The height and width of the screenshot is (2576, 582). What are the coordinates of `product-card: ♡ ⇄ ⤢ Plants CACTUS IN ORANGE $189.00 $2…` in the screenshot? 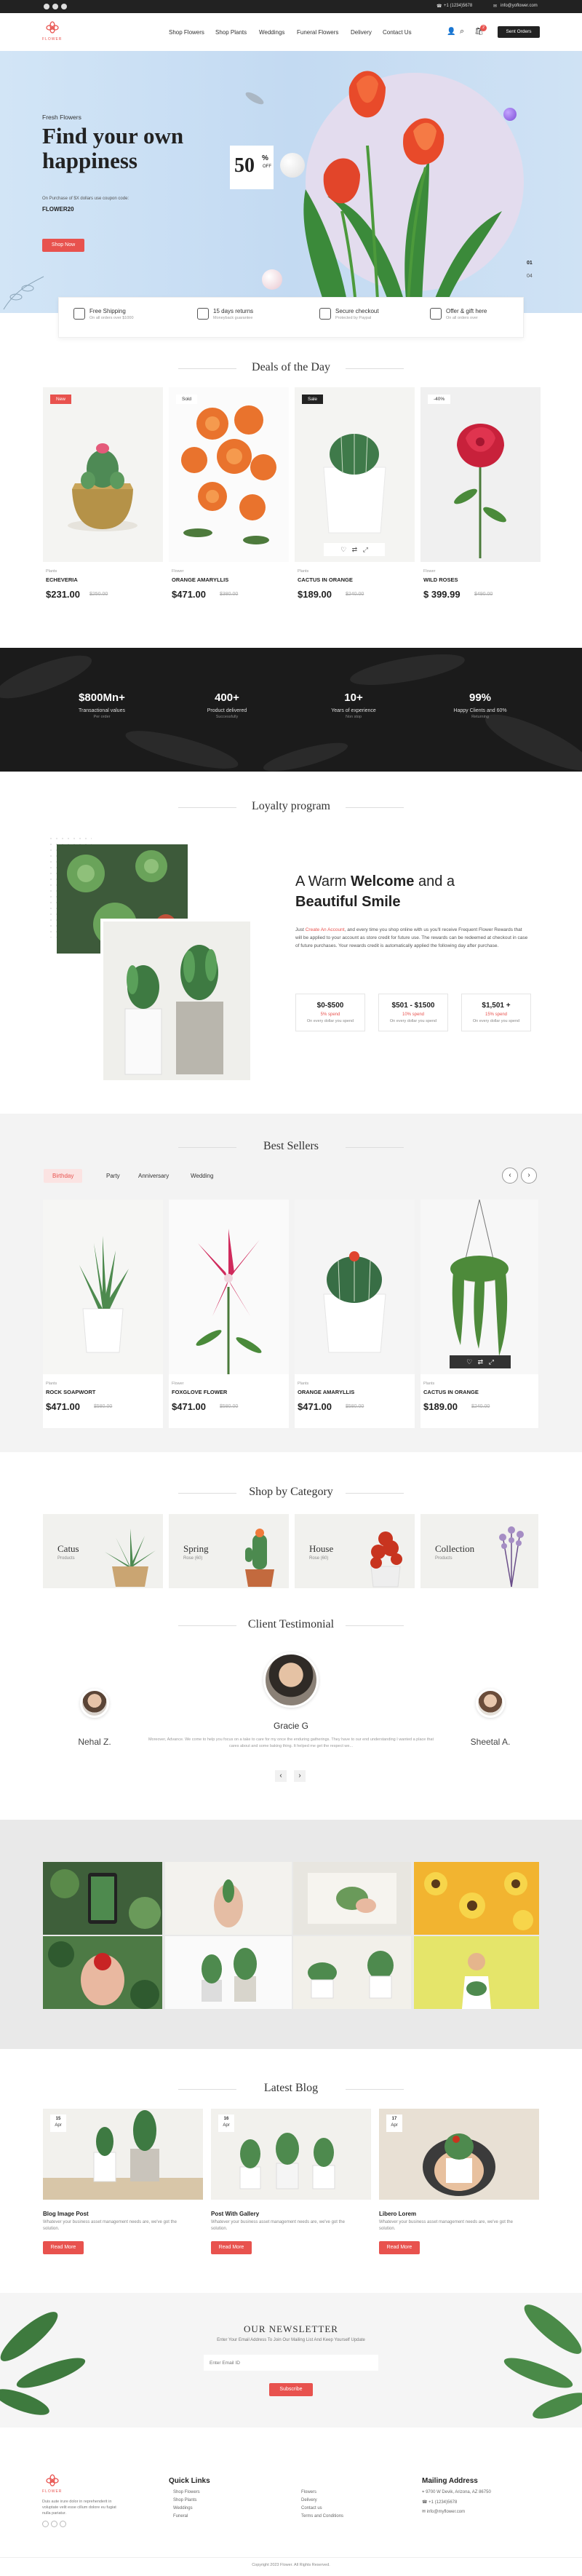 It's located at (479, 1314).